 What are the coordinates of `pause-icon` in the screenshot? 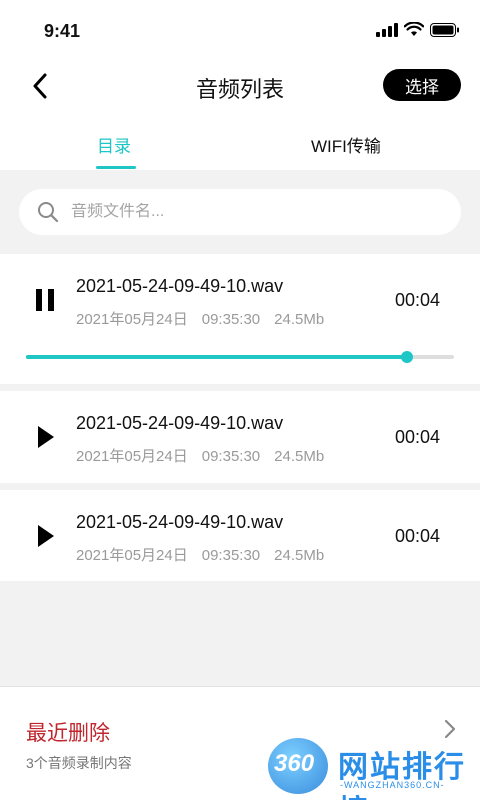 It's located at (45, 300).